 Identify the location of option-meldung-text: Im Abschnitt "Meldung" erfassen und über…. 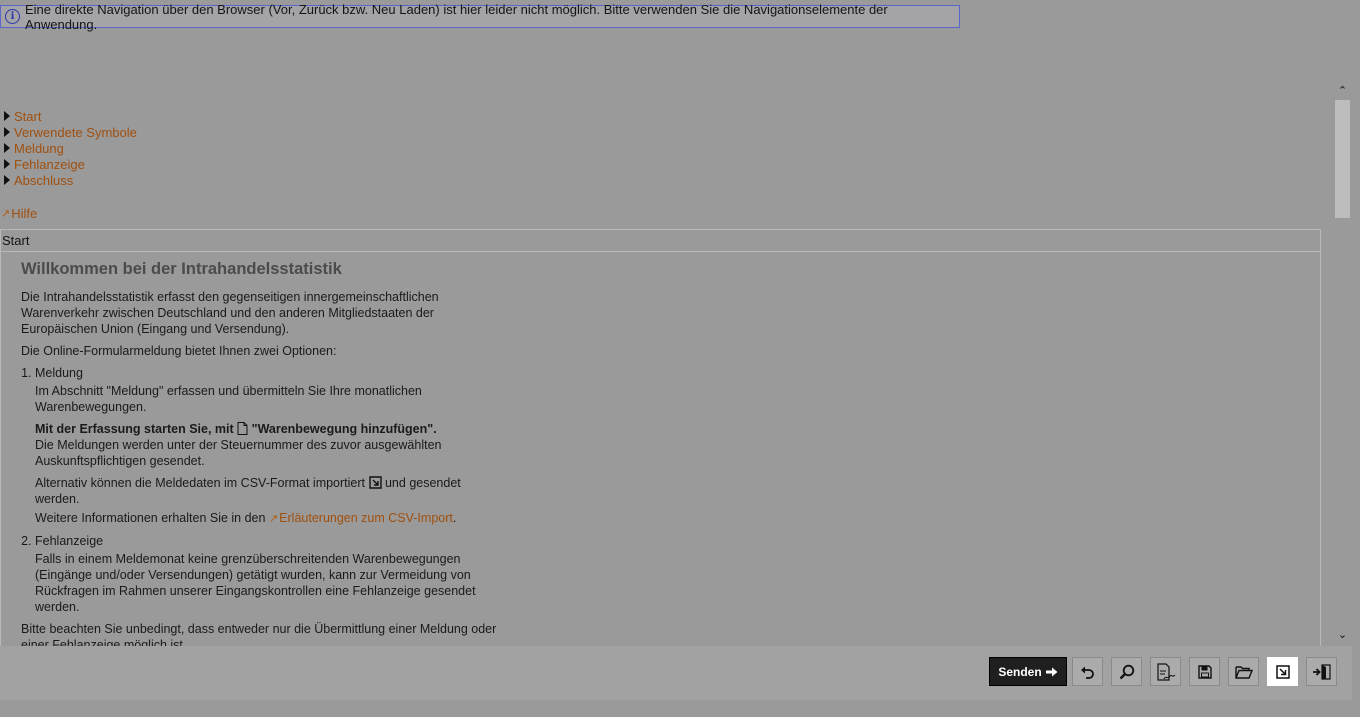
(228, 399).